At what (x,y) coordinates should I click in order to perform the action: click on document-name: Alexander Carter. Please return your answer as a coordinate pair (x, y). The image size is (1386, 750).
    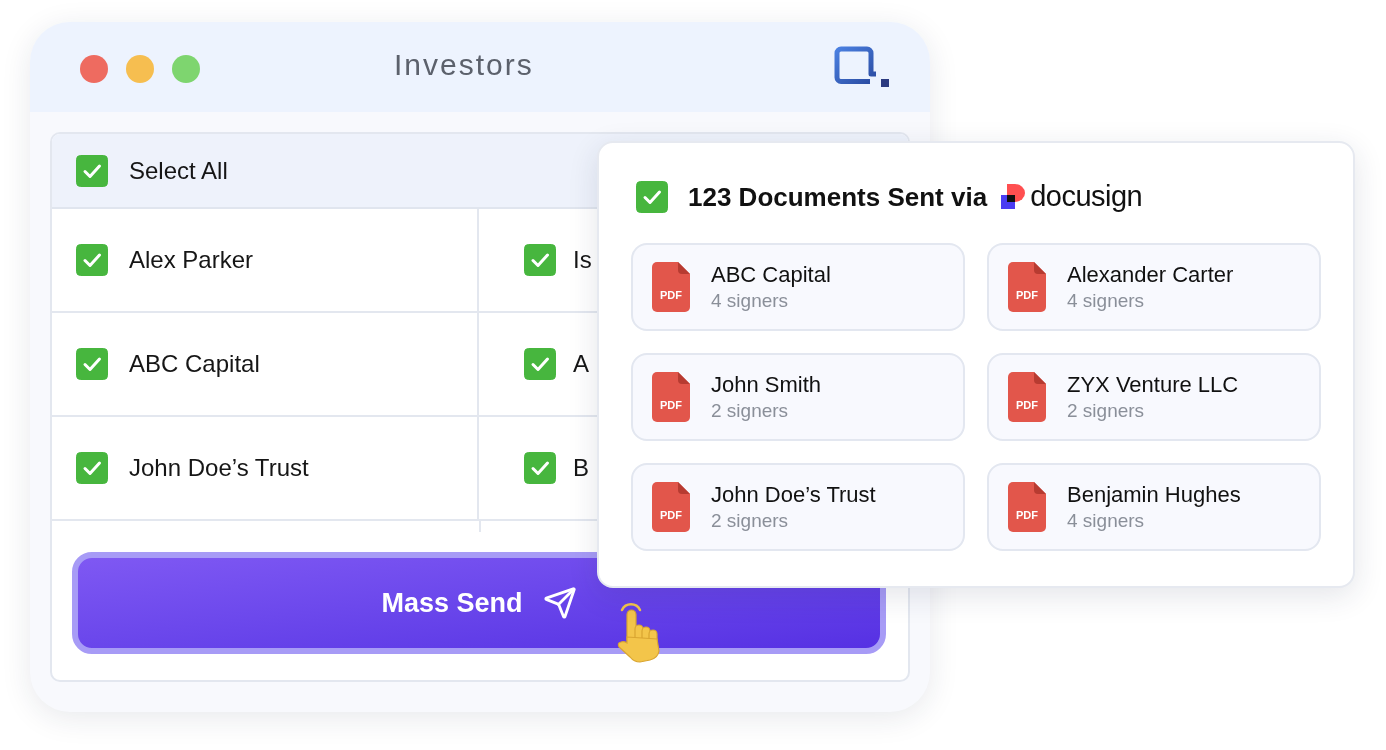
    Looking at the image, I should click on (1150, 275).